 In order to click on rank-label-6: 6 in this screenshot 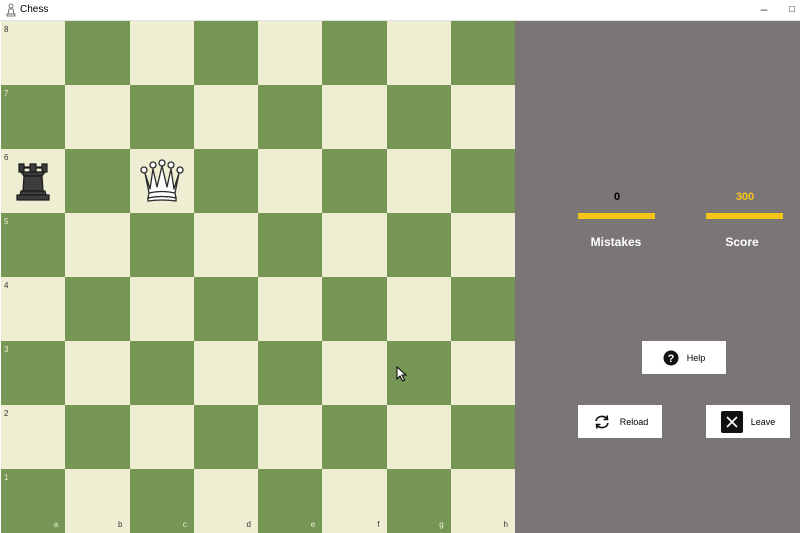, I will do `click(6, 157)`.